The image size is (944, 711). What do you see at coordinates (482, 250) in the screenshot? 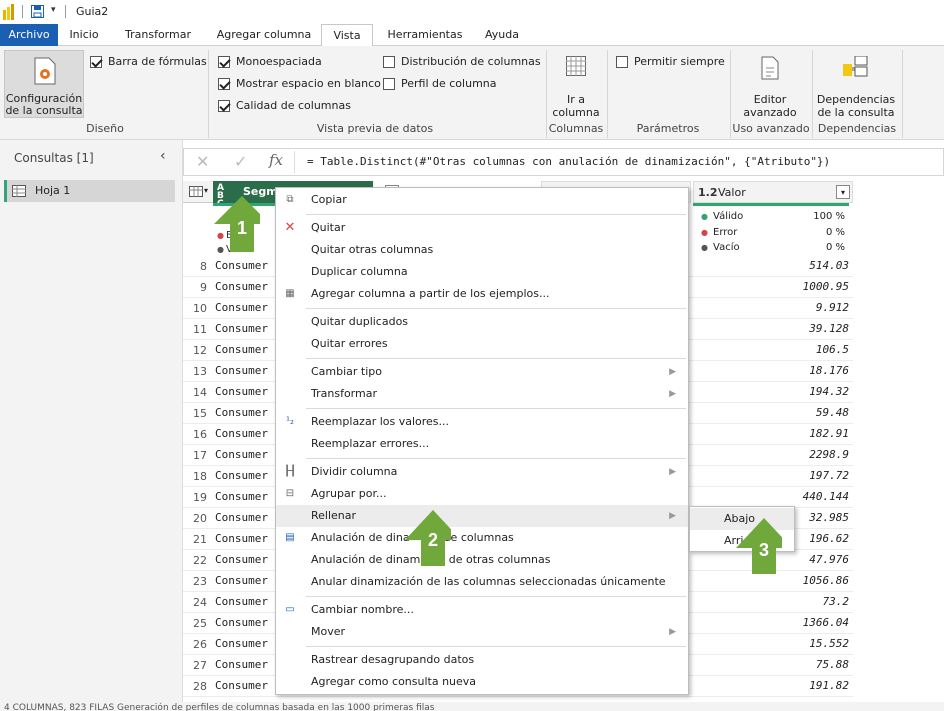
I see `menu-item-quitar-otras: Quitar otras columnas` at bounding box center [482, 250].